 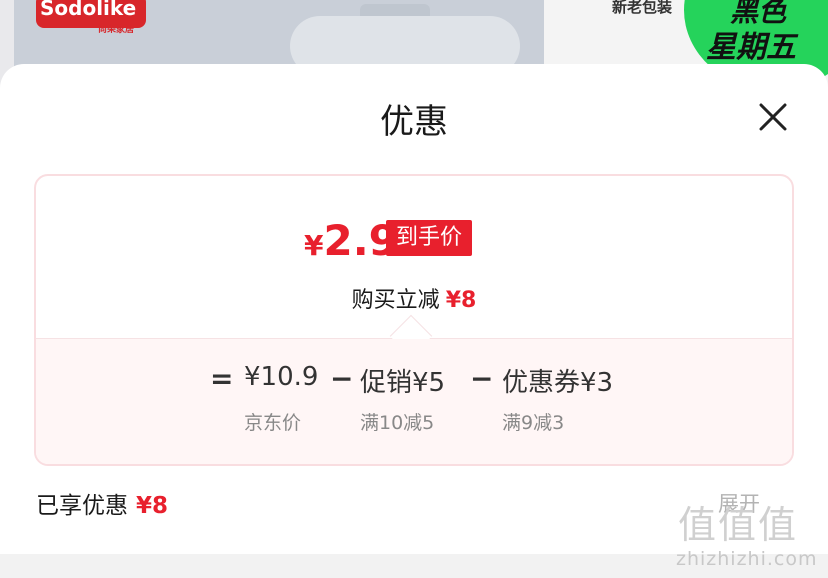 I want to click on equals-sign: =, so click(x=222, y=378).